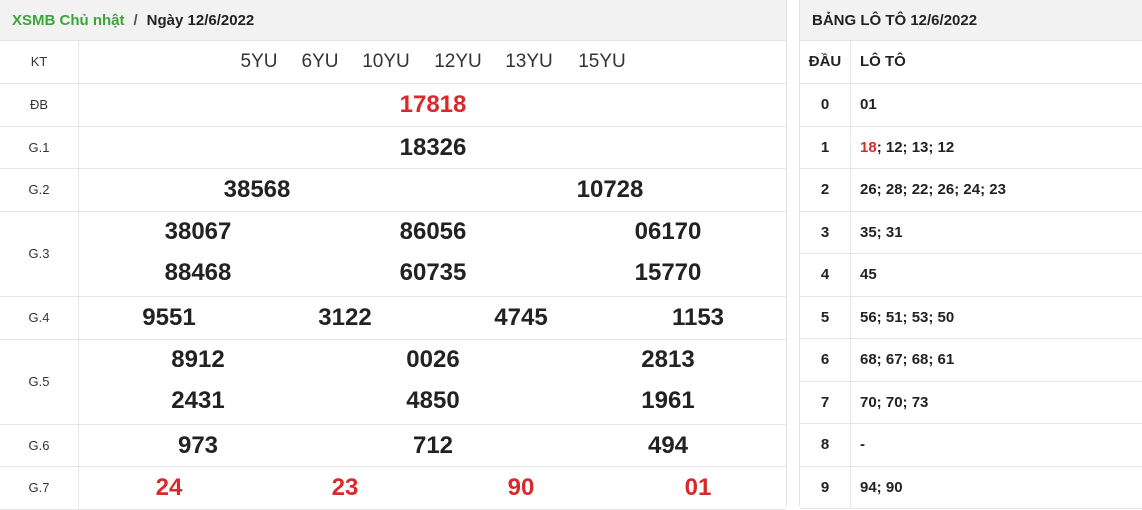  What do you see at coordinates (825, 104) in the screenshot?
I see `dau-value: 0` at bounding box center [825, 104].